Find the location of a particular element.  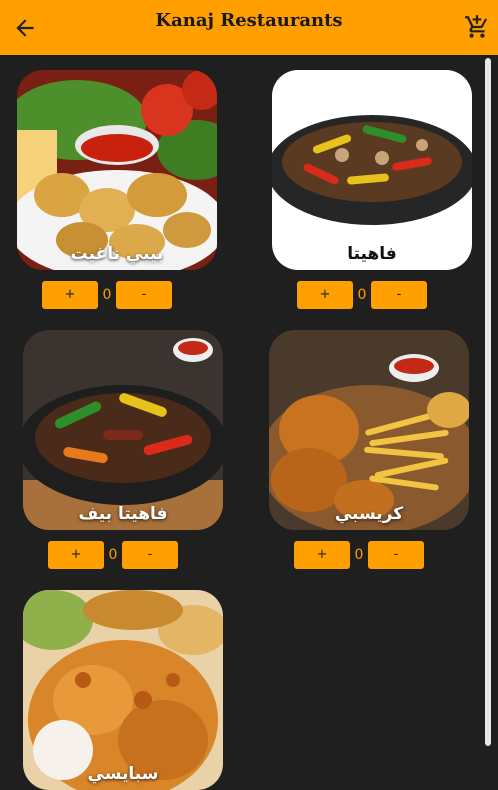

fajita-beef-image is located at coordinates (123, 430).